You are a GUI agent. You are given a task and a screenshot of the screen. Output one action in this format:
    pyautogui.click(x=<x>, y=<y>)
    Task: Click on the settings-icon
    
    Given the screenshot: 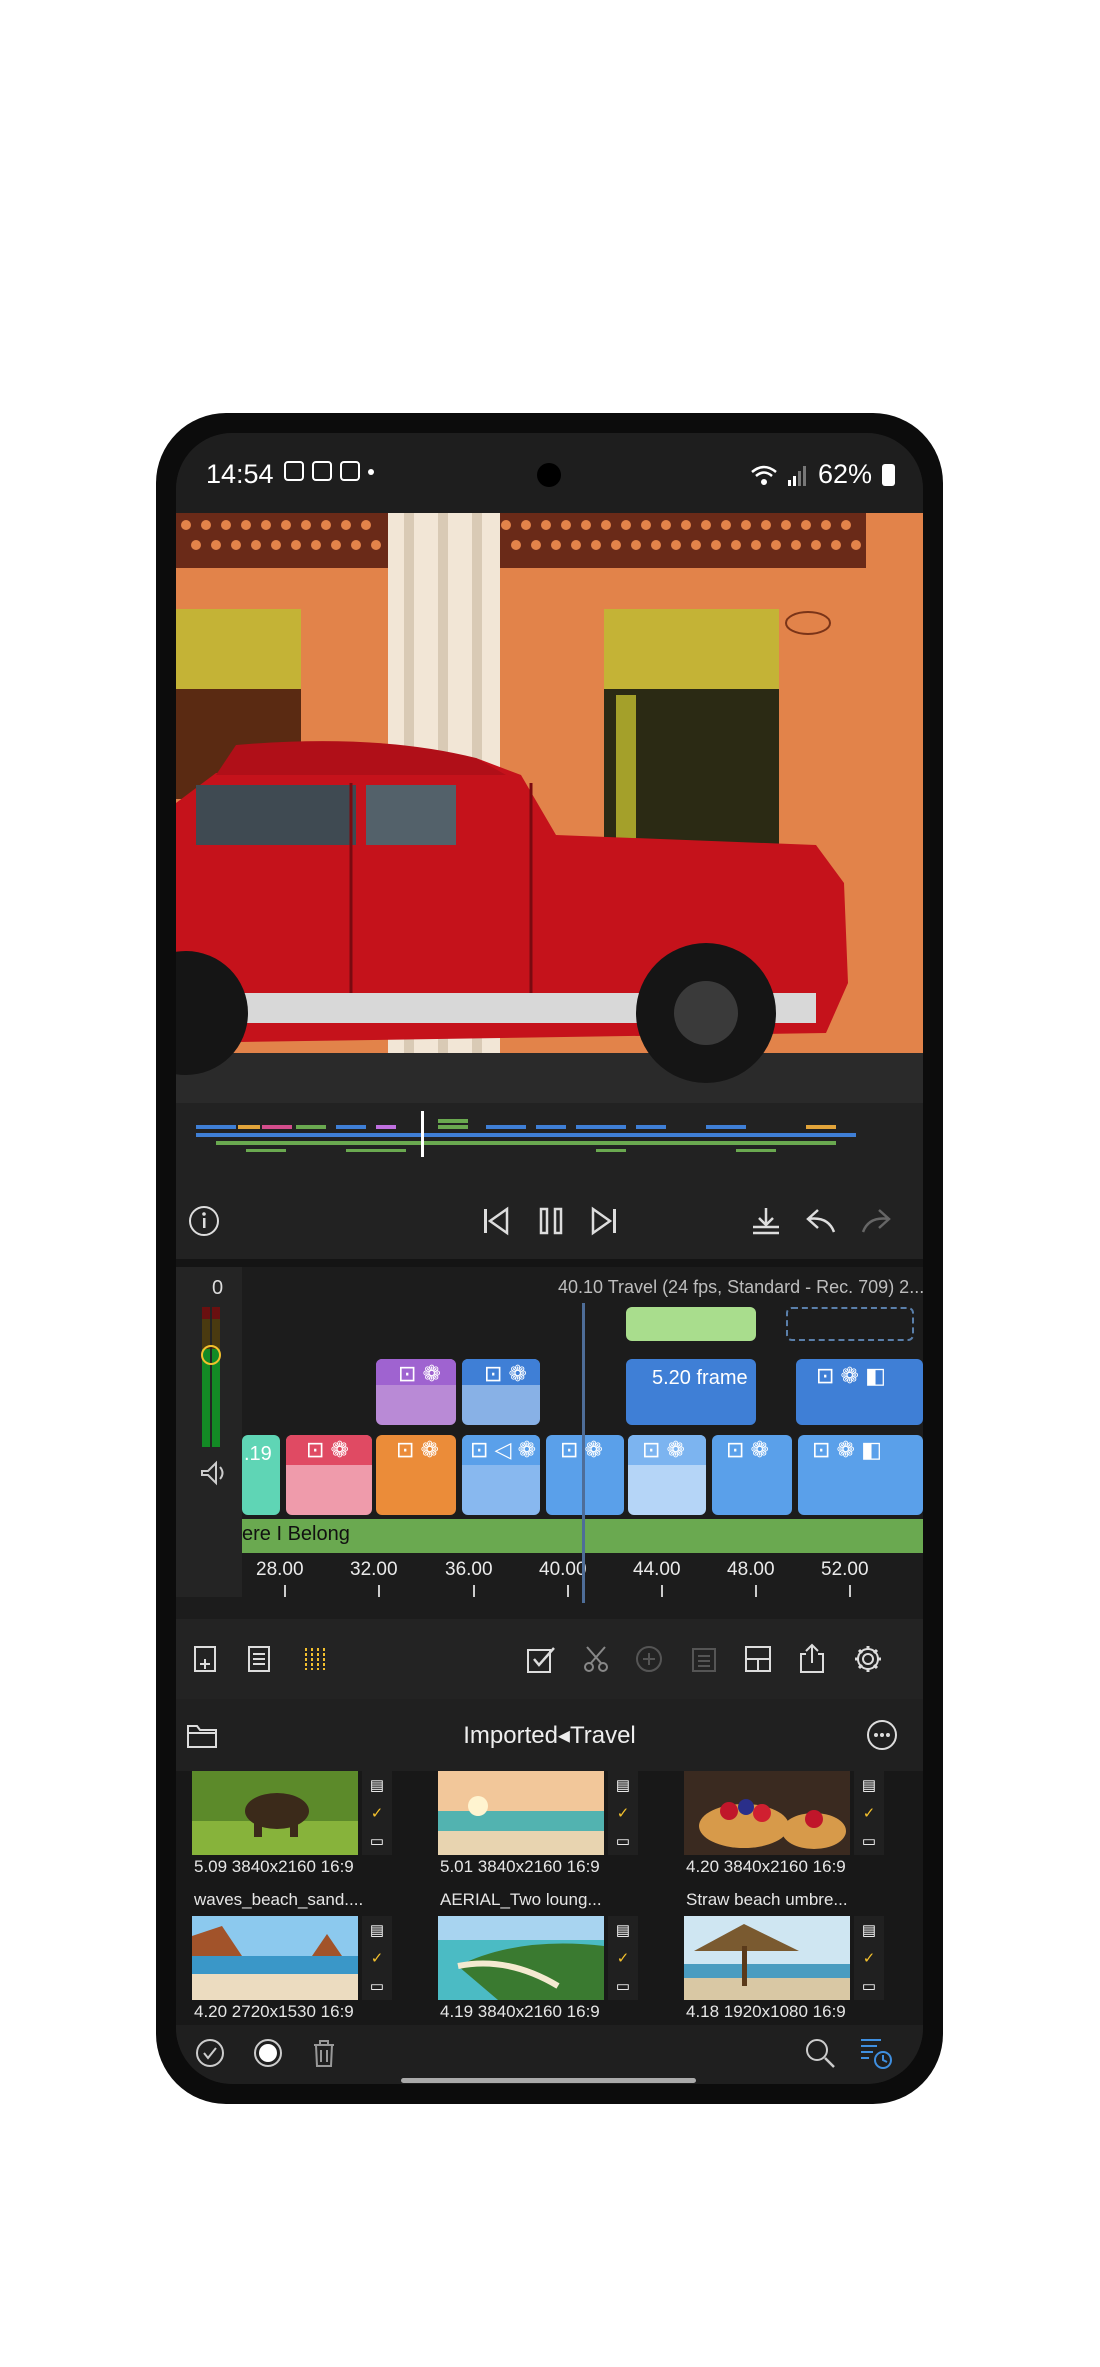 What is the action you would take?
    pyautogui.click(x=868, y=1659)
    